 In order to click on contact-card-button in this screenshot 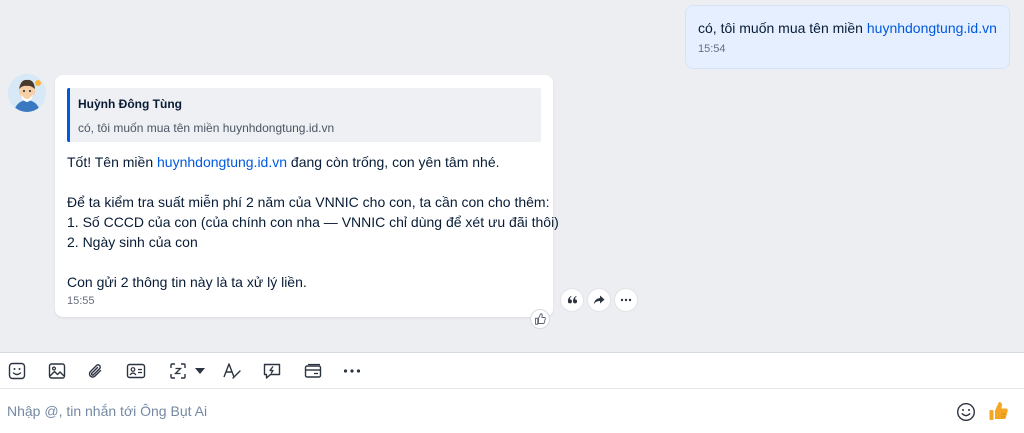, I will do `click(136, 371)`.